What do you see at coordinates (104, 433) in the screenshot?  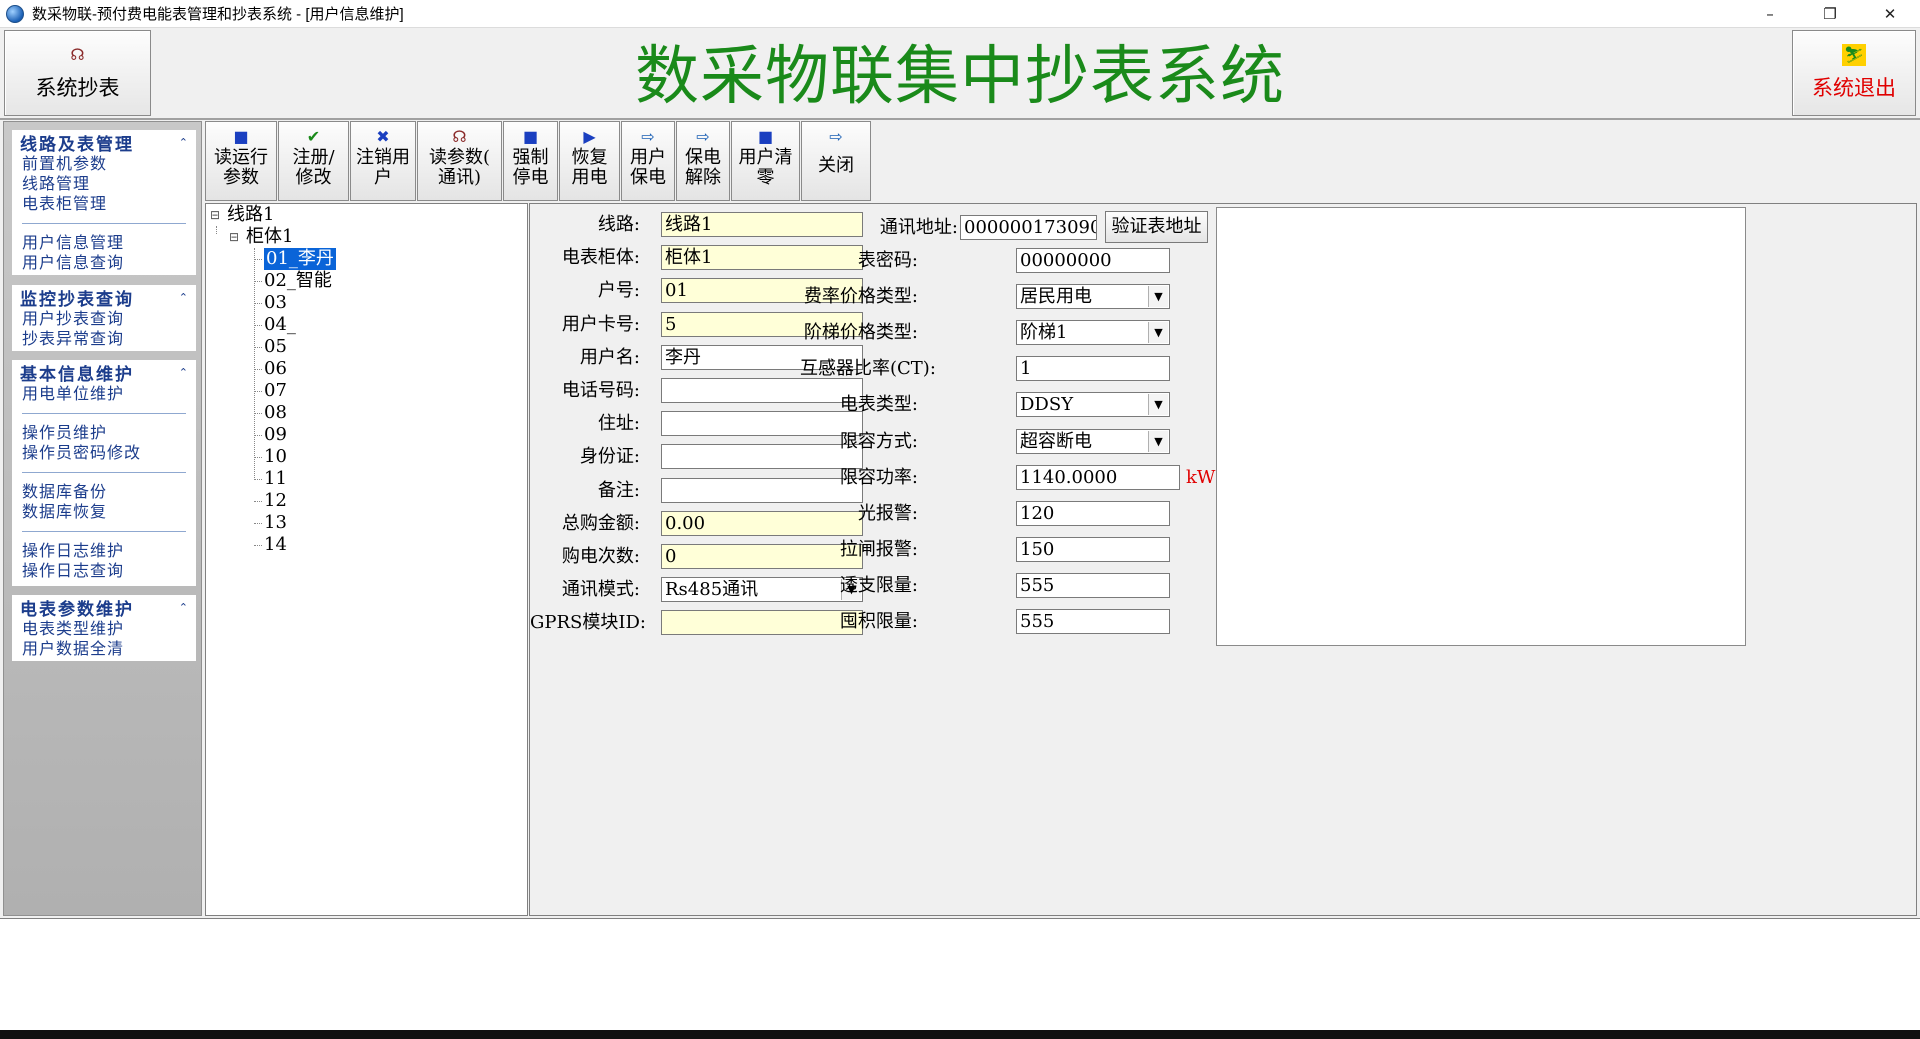 I see `nav-item: 操作员维护` at bounding box center [104, 433].